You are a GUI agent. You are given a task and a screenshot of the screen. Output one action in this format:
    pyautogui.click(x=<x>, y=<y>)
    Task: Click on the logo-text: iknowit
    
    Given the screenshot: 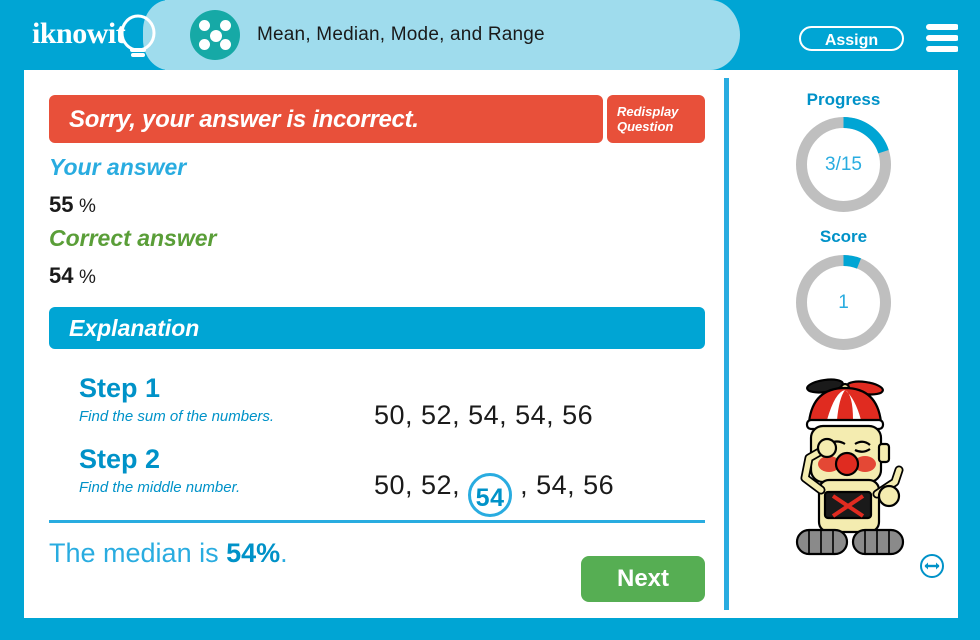 What is the action you would take?
    pyautogui.click(x=79, y=33)
    